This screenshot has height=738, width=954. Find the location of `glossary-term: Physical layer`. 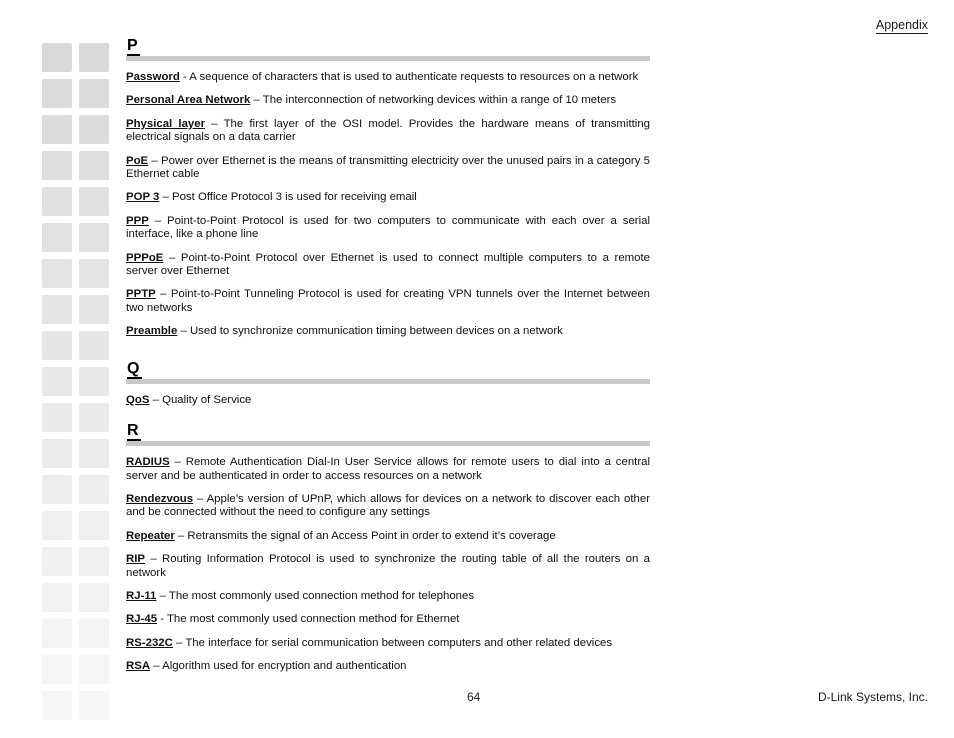

glossary-term: Physical layer is located at coordinates (166, 123).